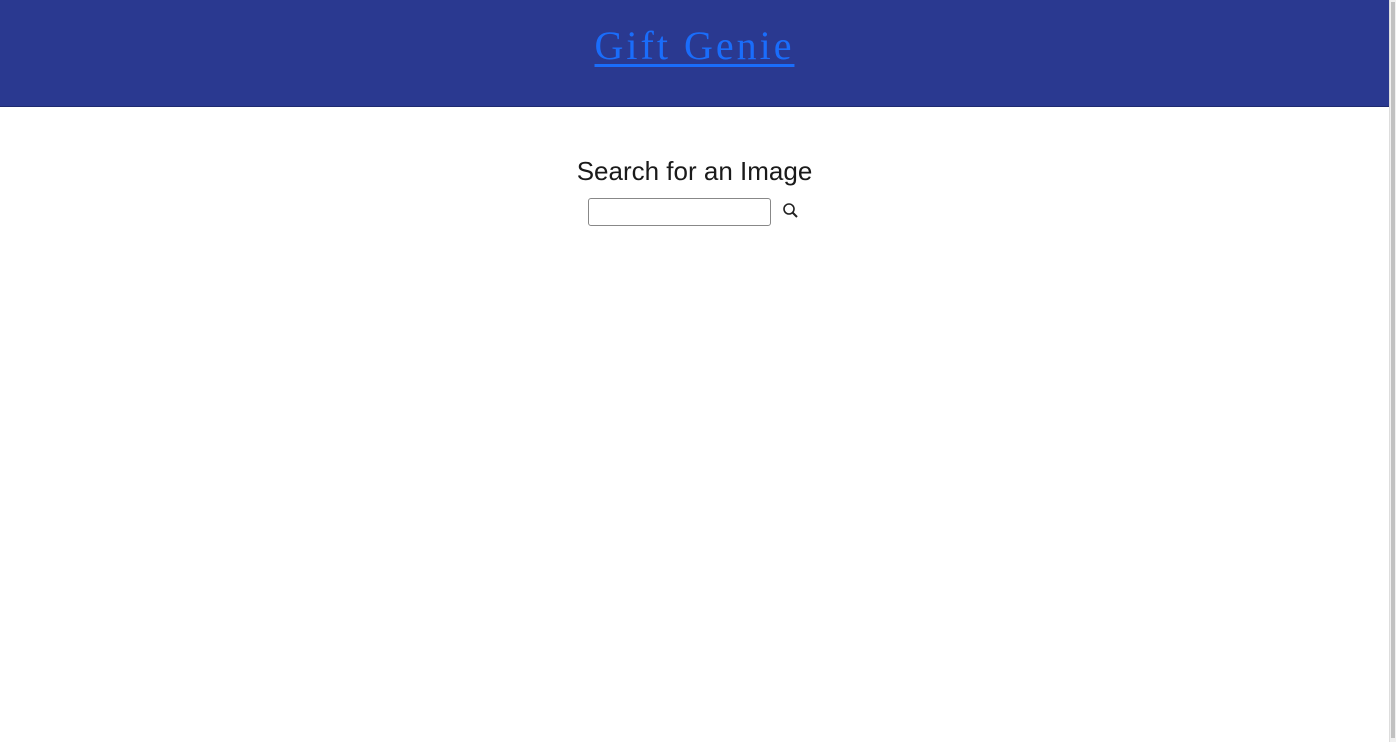 The height and width of the screenshot is (742, 1396). I want to click on search-input, so click(679, 212).